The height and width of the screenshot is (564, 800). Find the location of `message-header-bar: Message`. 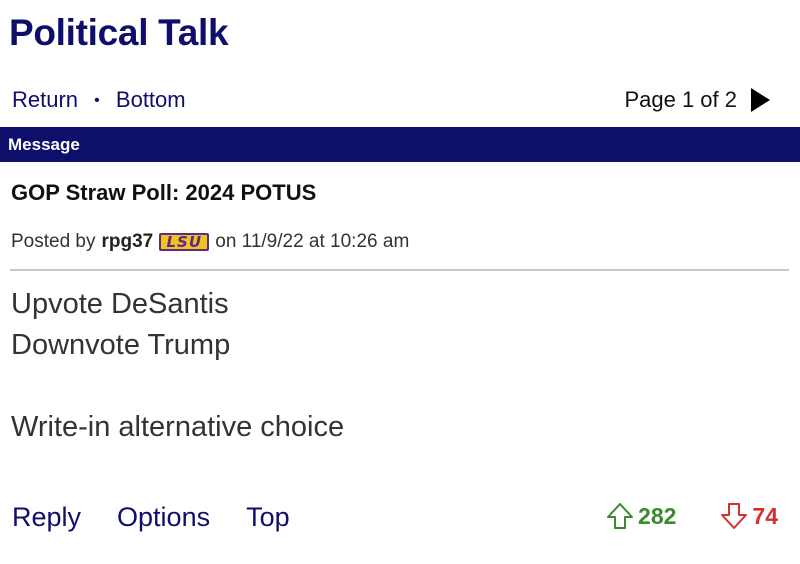

message-header-bar: Message is located at coordinates (400, 144).